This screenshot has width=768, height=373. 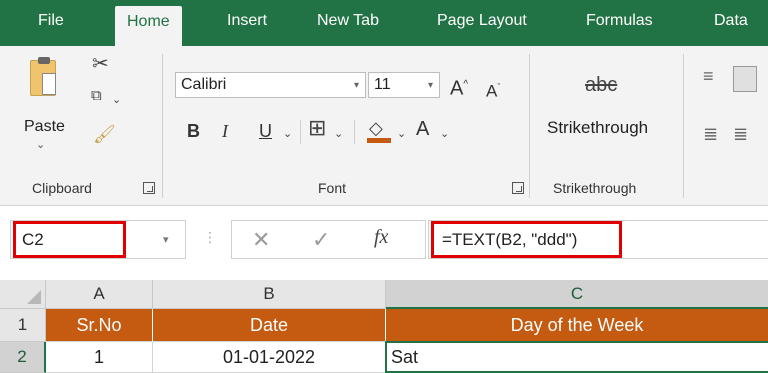 What do you see at coordinates (376, 128) in the screenshot?
I see `fill-bucket-icon: ◇` at bounding box center [376, 128].